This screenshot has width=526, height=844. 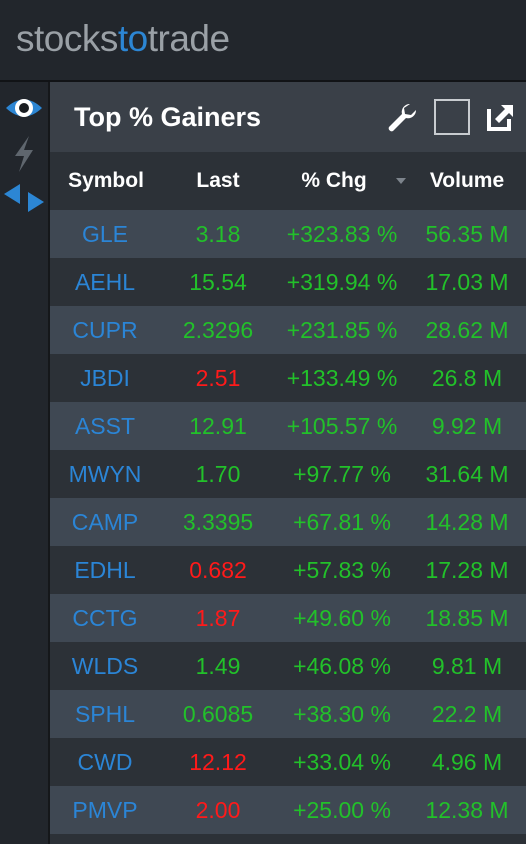 What do you see at coordinates (67, 38) in the screenshot?
I see `logo-part1: stocks` at bounding box center [67, 38].